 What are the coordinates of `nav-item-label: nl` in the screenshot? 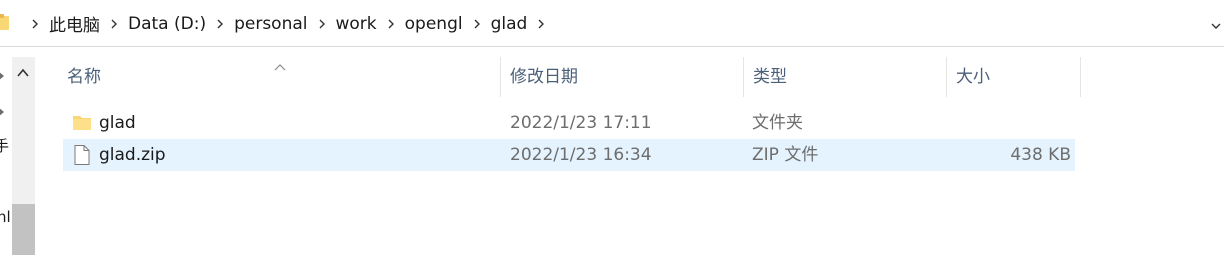 It's located at (5, 217).